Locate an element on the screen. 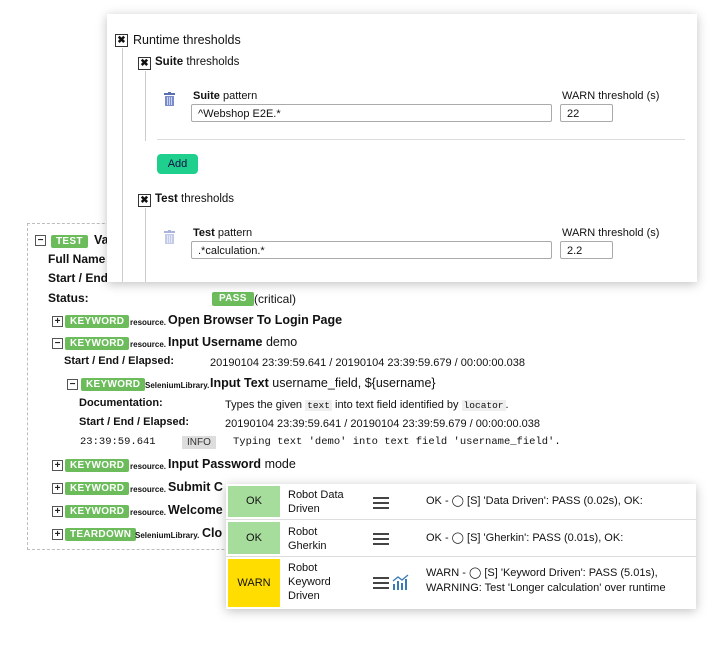 The image size is (721, 645). suite-thresholds-label: Suite thresholds is located at coordinates (197, 62).